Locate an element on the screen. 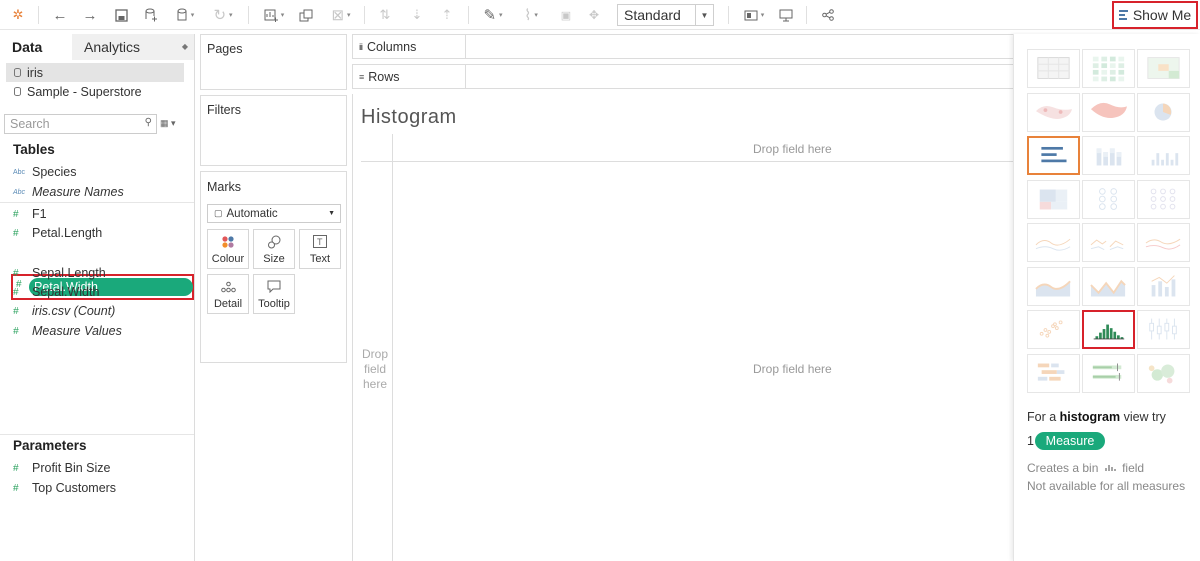 The width and height of the screenshot is (1200, 561). undo-icon: ← is located at coordinates (60, 15).